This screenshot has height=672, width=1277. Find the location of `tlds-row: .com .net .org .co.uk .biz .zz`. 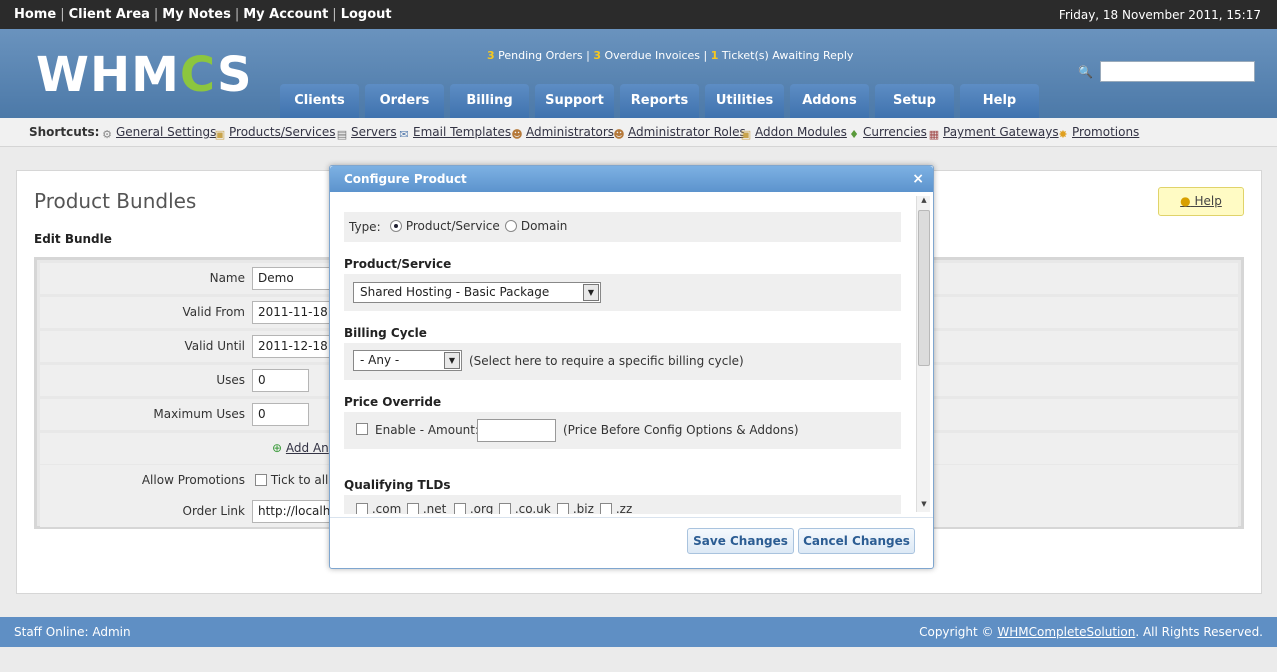

tlds-row: .com .net .org .co.uk .biz .zz is located at coordinates (622, 504).